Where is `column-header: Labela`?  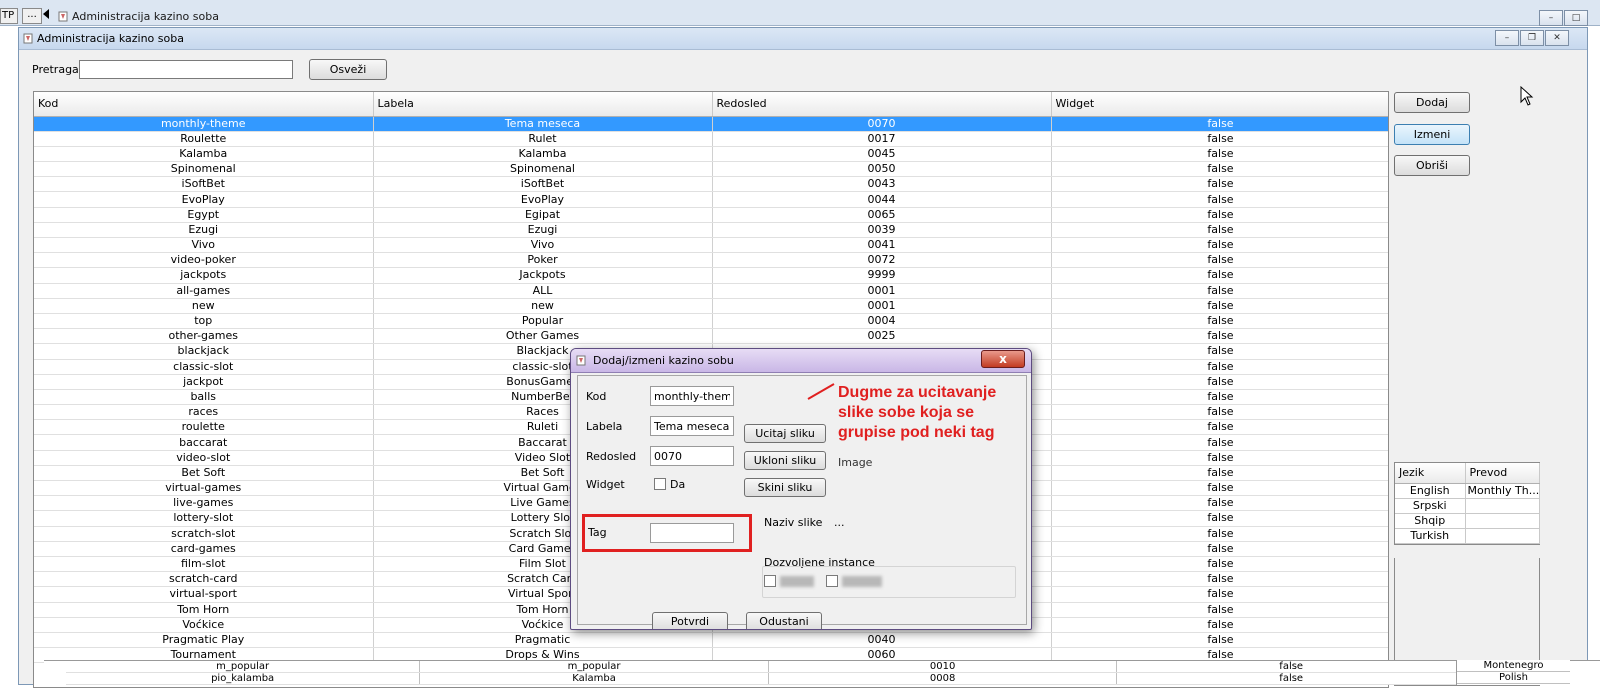 column-header: Labela is located at coordinates (543, 104).